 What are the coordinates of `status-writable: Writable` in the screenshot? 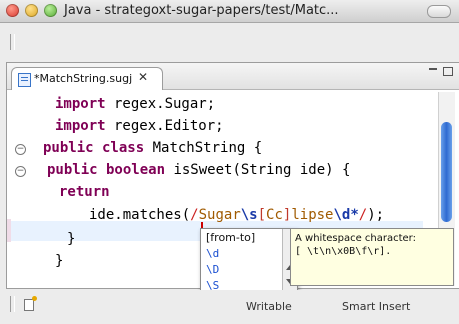 It's located at (269, 306).